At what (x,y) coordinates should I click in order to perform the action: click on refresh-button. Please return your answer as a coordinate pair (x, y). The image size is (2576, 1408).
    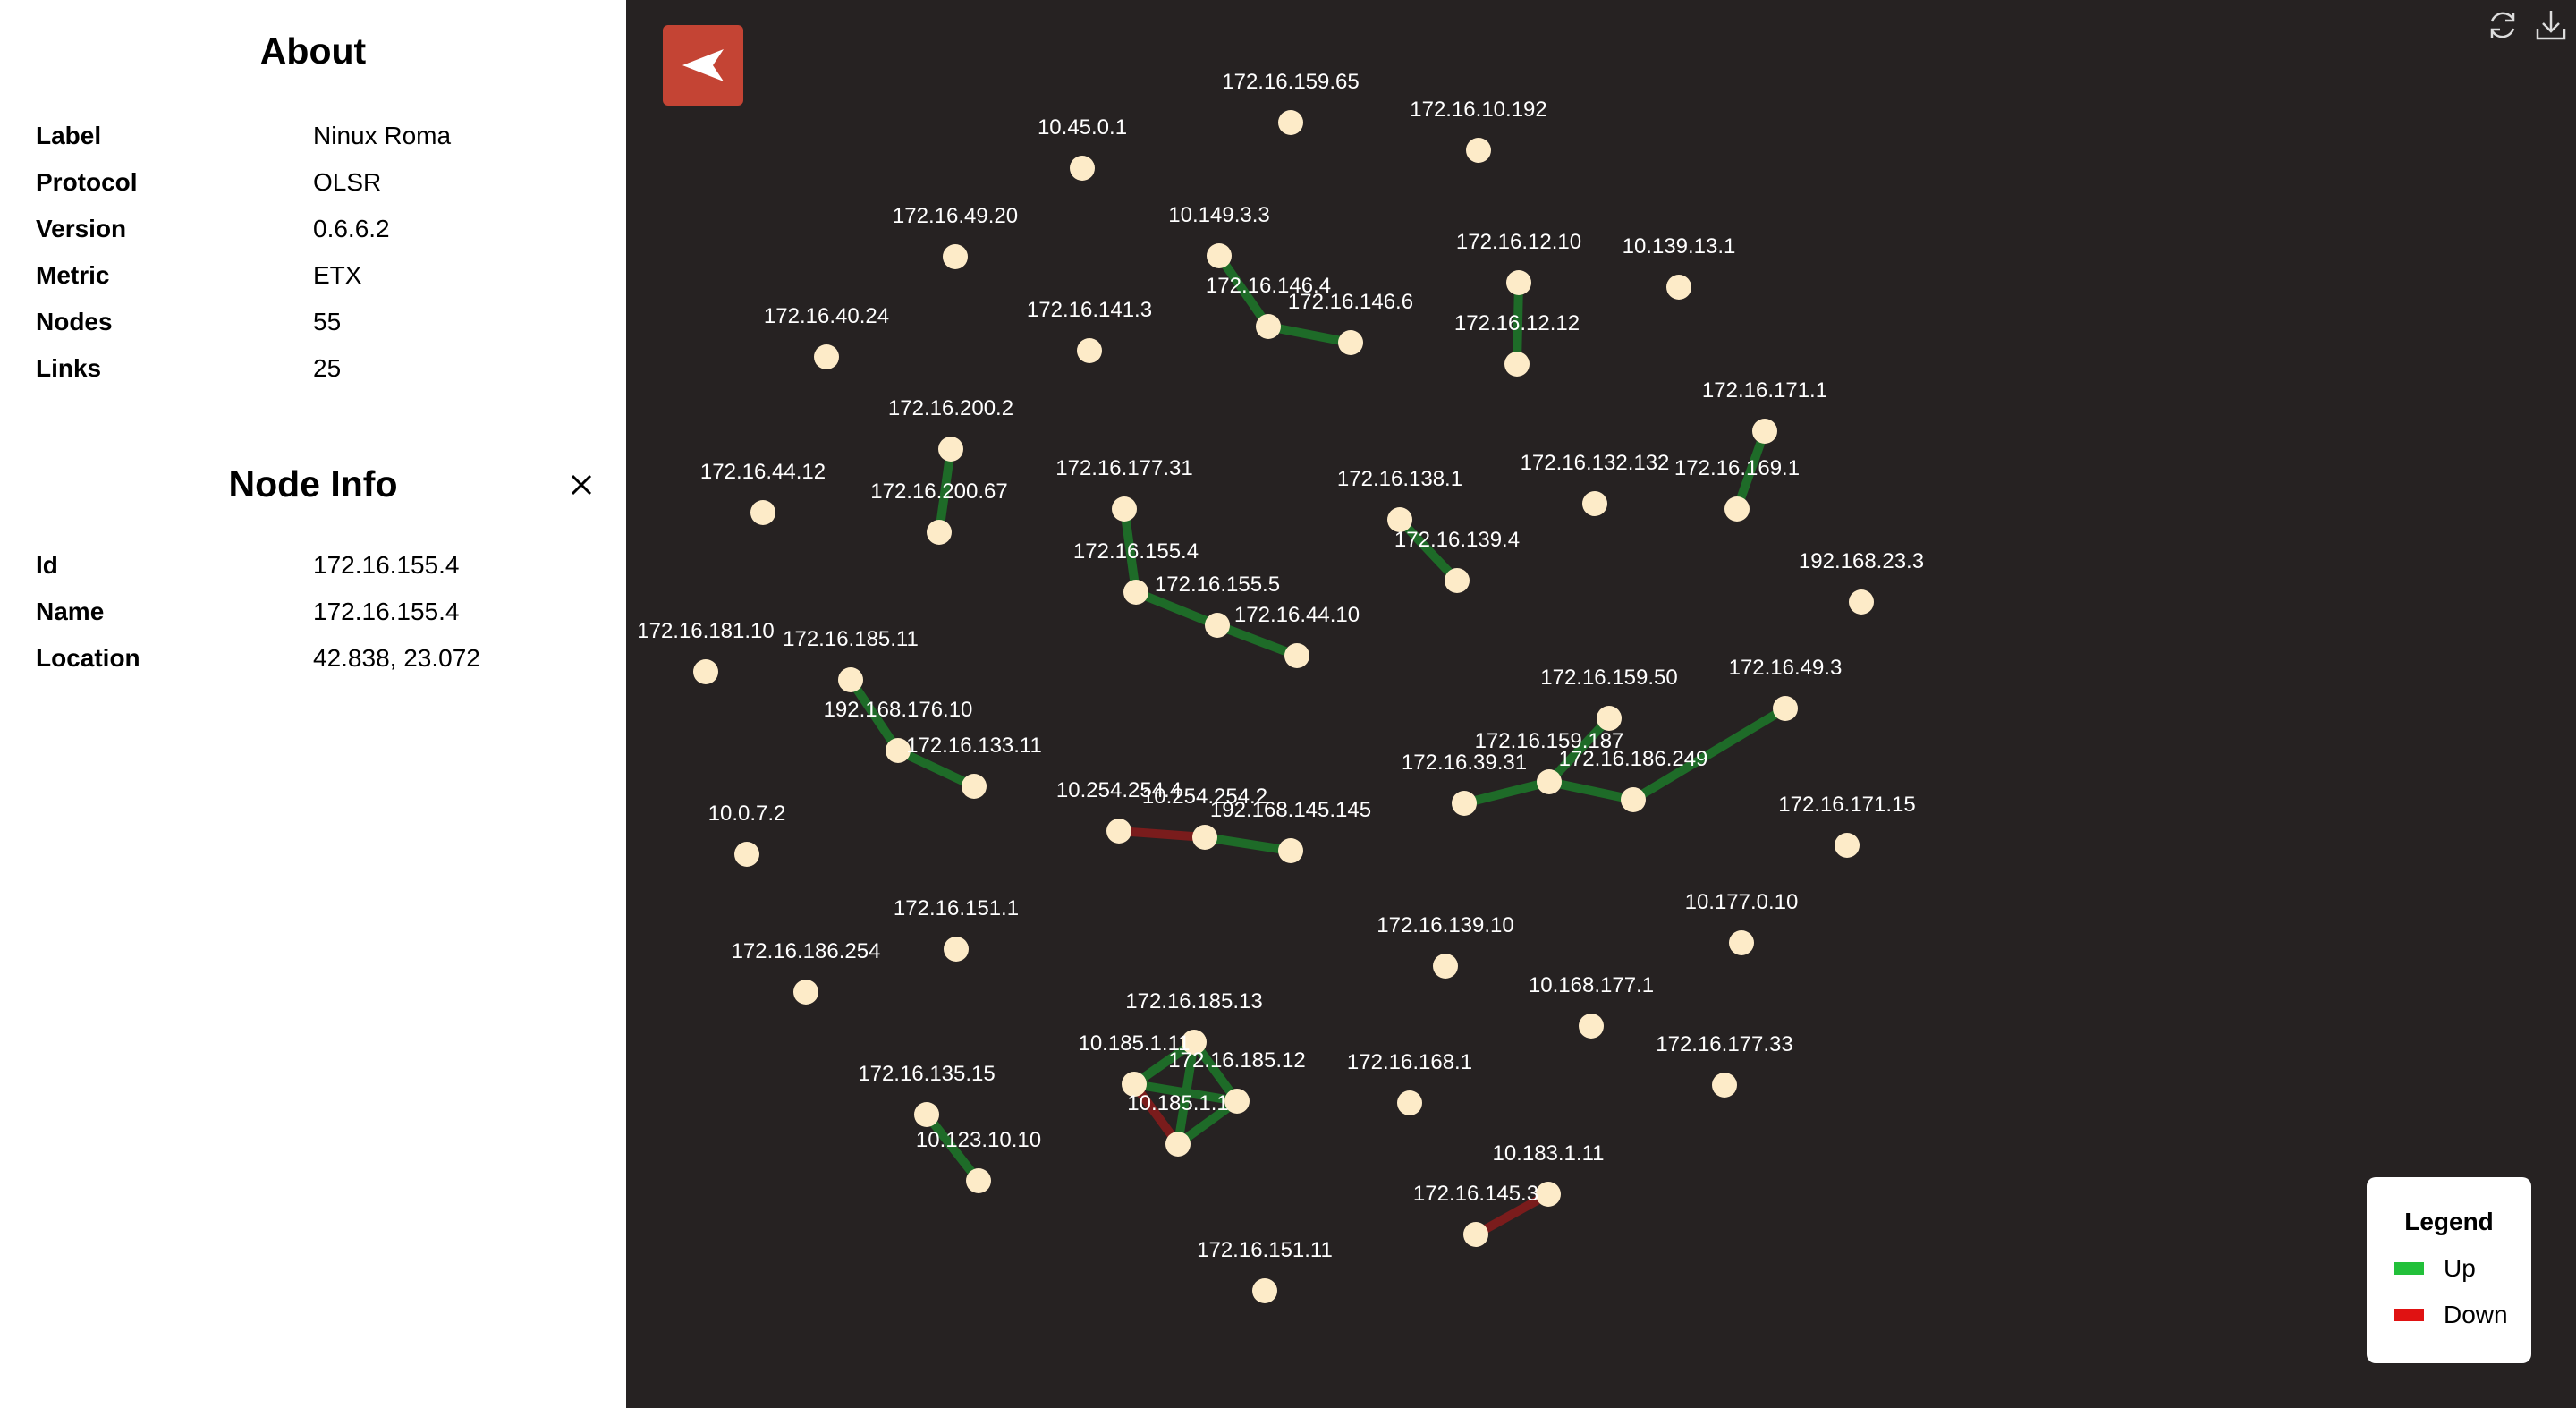
    Looking at the image, I should click on (2502, 25).